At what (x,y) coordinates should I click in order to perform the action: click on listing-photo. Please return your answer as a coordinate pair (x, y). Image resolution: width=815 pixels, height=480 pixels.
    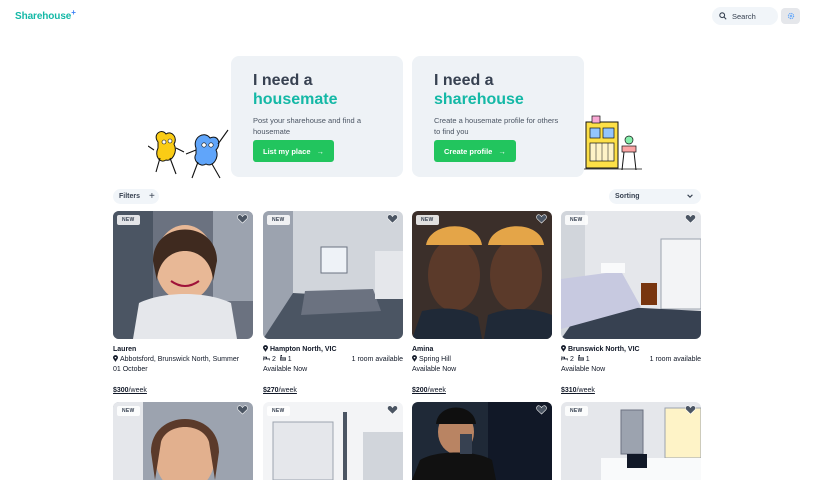
    Looking at the image, I should click on (482, 441).